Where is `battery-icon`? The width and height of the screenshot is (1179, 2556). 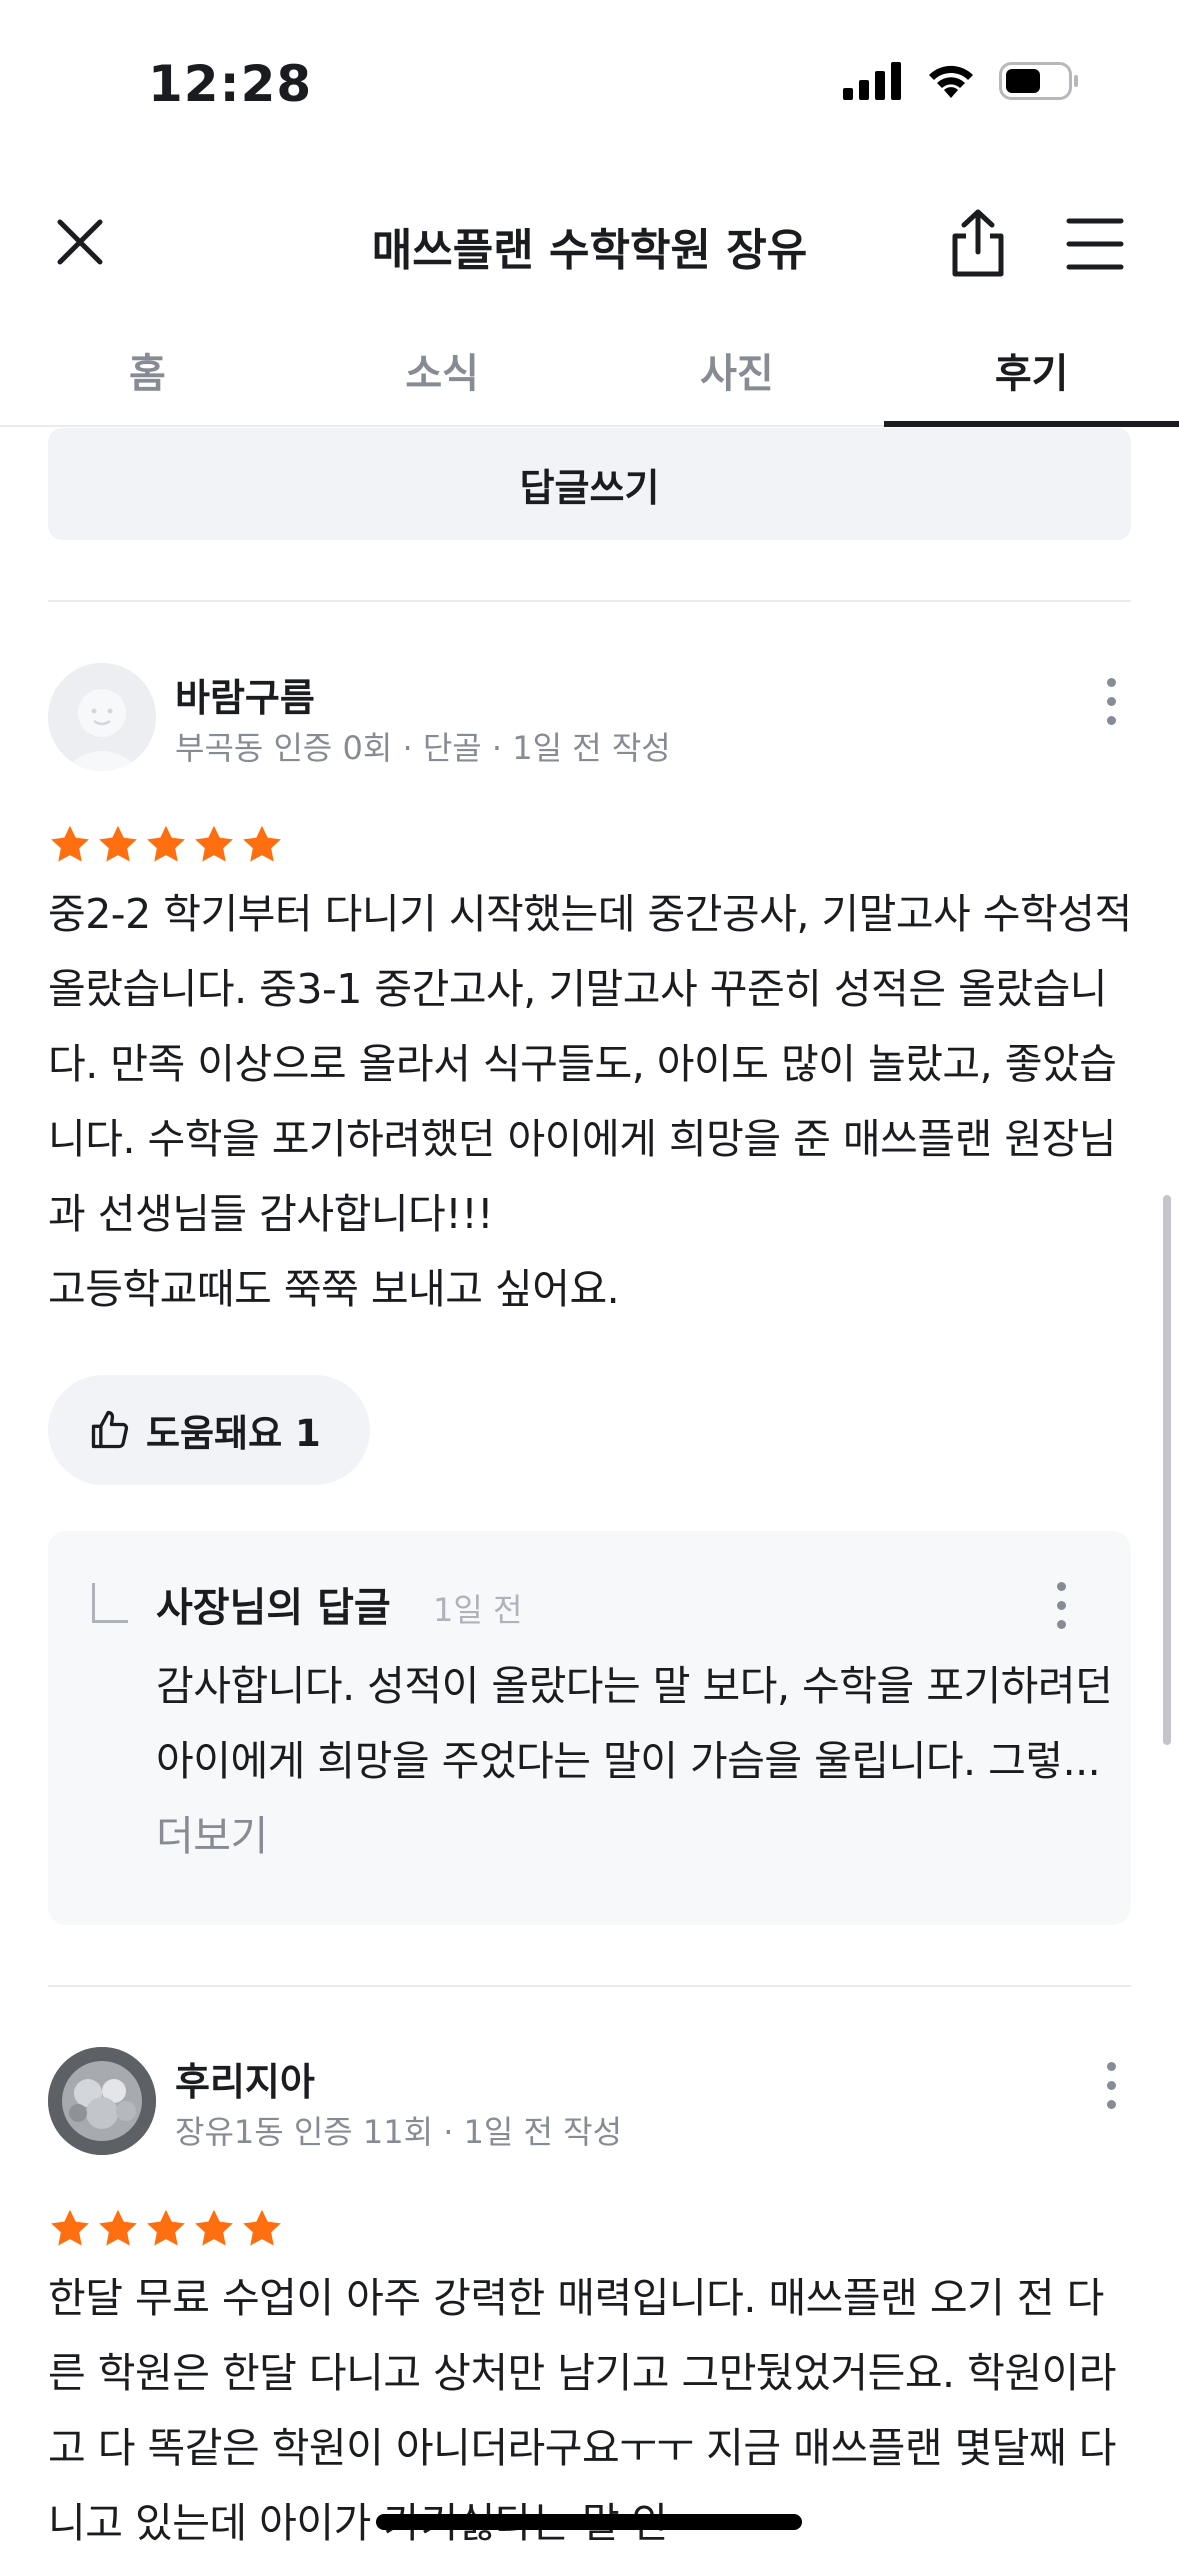 battery-icon is located at coordinates (1038, 81).